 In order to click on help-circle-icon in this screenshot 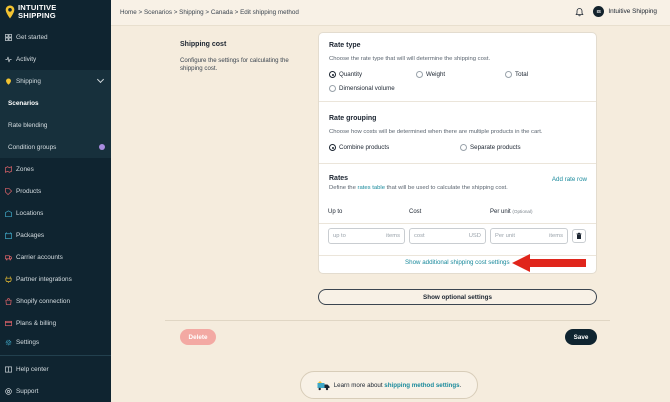, I will do `click(8, 391)`.